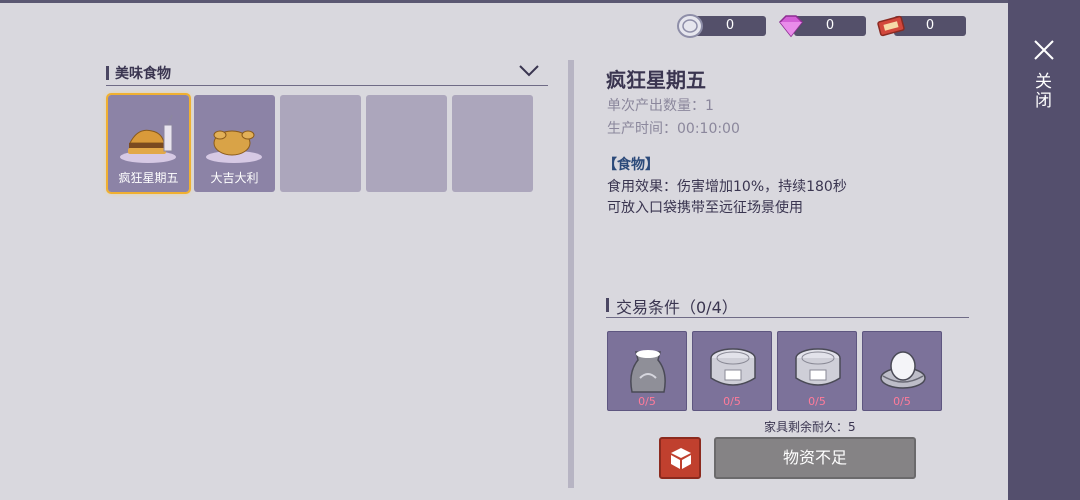 This screenshot has width=1080, height=500. What do you see at coordinates (656, 80) in the screenshot?
I see `item-name: 疯狂星期五` at bounding box center [656, 80].